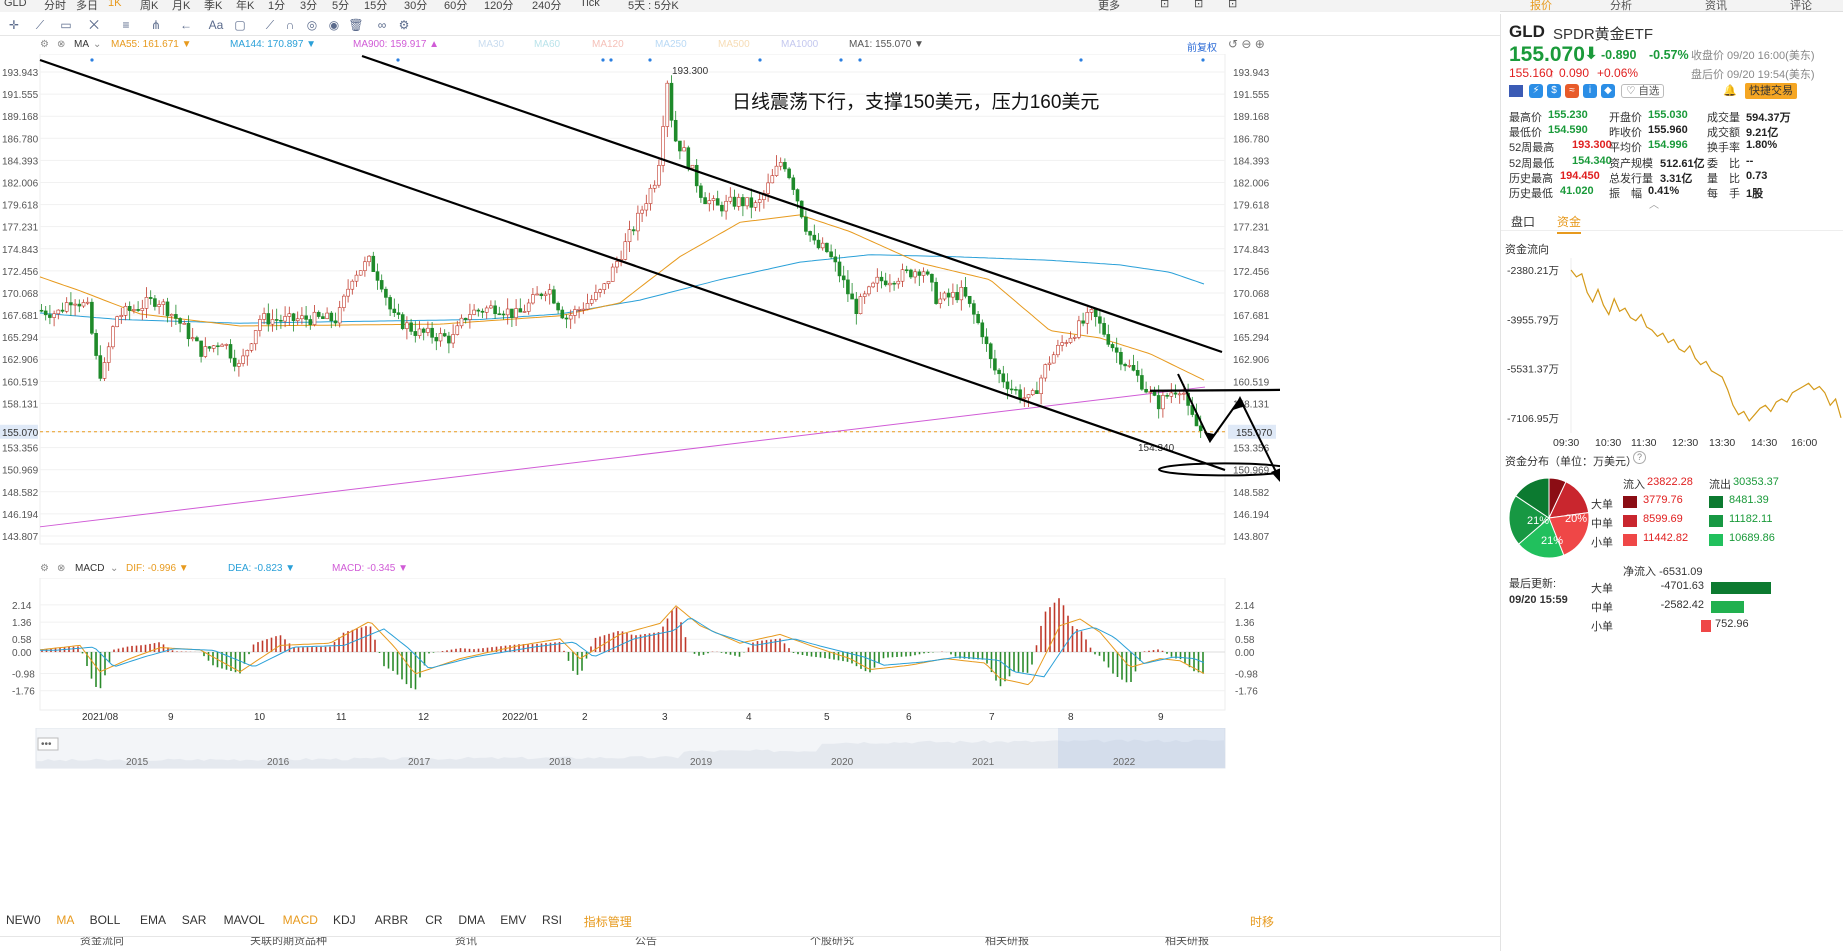 This screenshot has height=951, width=1843. What do you see at coordinates (396, 44) in the screenshot?
I see `ma-legend-item: MA900: 159.917 ▲` at bounding box center [396, 44].